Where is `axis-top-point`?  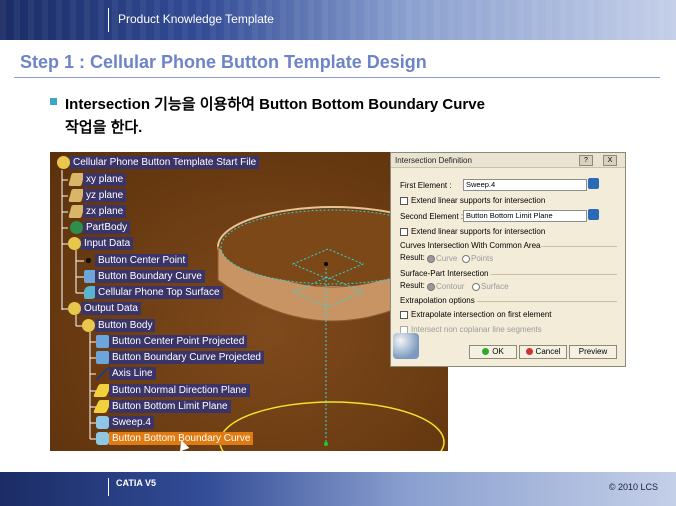
axis-top-point is located at coordinates (326, 264).